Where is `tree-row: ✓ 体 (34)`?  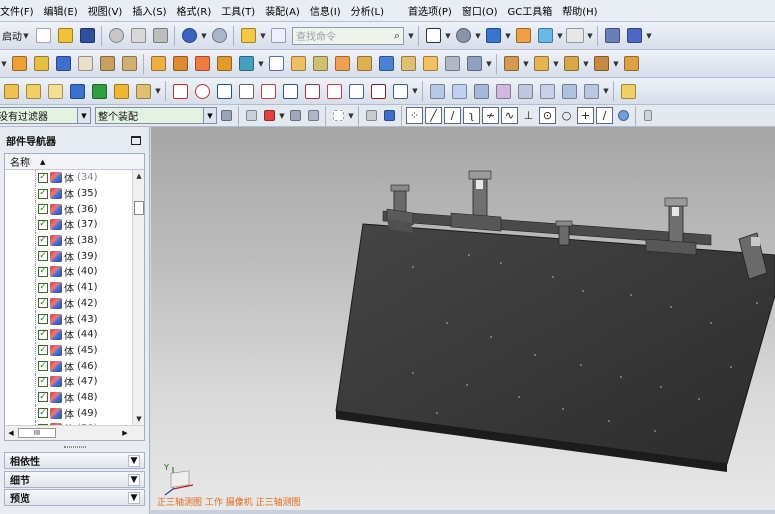
tree-row: ✓ 体 (34) is located at coordinates (69, 178).